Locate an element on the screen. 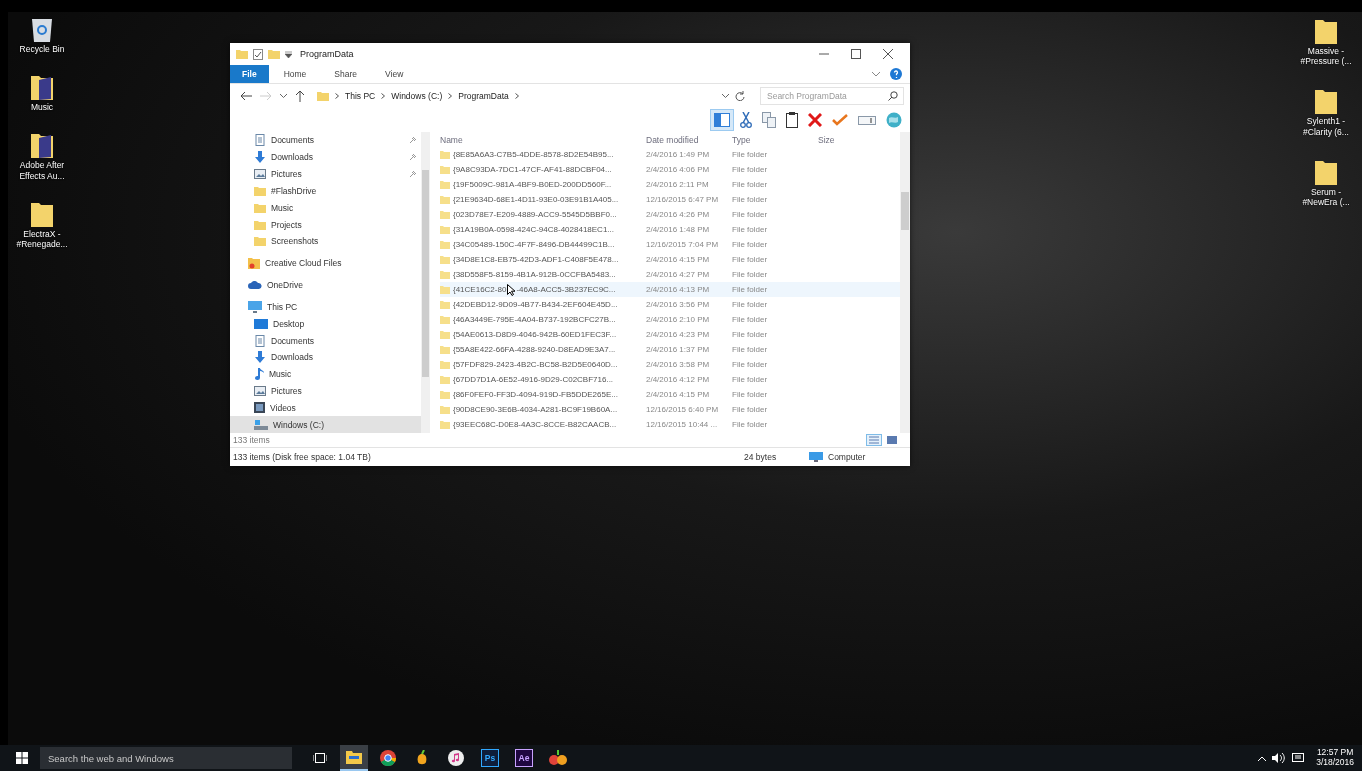  breadcrumb: This PC is located at coordinates (360, 96).